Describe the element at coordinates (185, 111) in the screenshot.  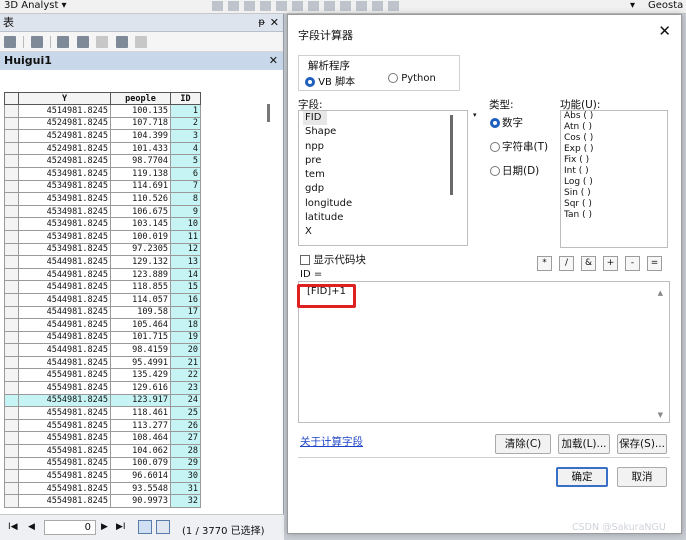
I see `cell-id: 1` at that location.